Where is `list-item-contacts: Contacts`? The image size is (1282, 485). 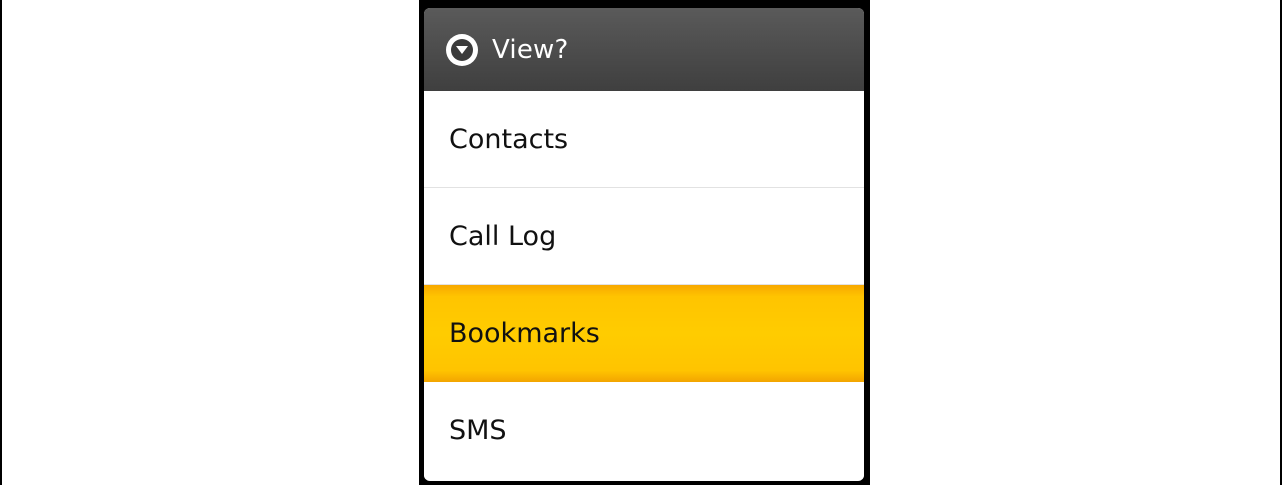
list-item-contacts: Contacts is located at coordinates (644, 139).